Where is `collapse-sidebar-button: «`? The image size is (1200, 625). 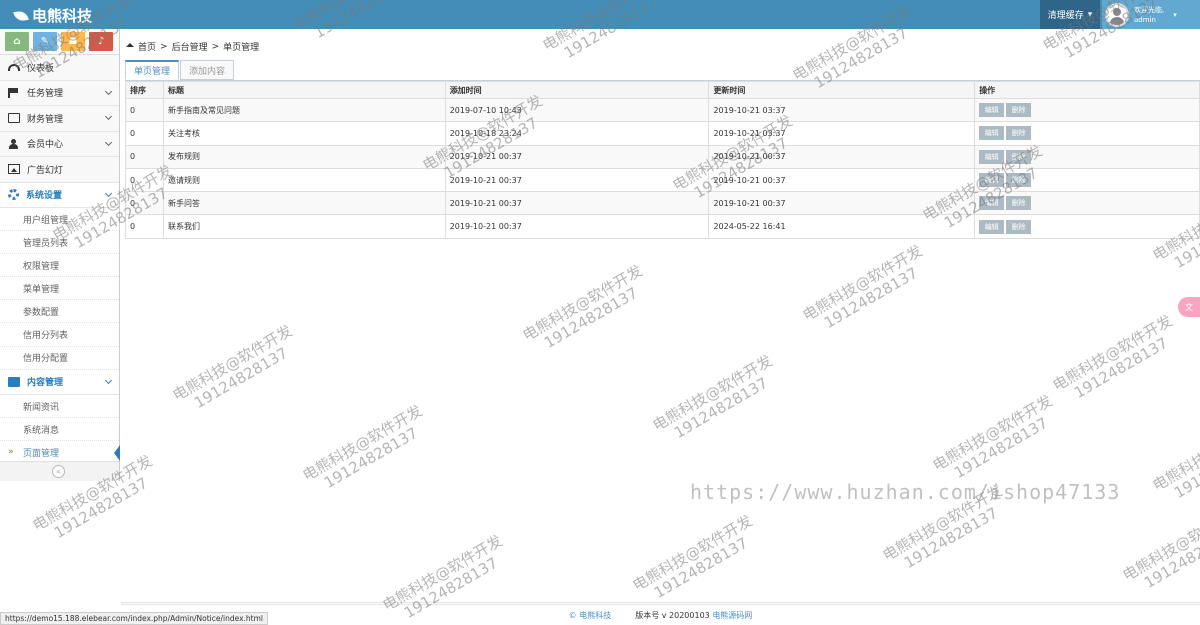 collapse-sidebar-button: « is located at coordinates (58, 471).